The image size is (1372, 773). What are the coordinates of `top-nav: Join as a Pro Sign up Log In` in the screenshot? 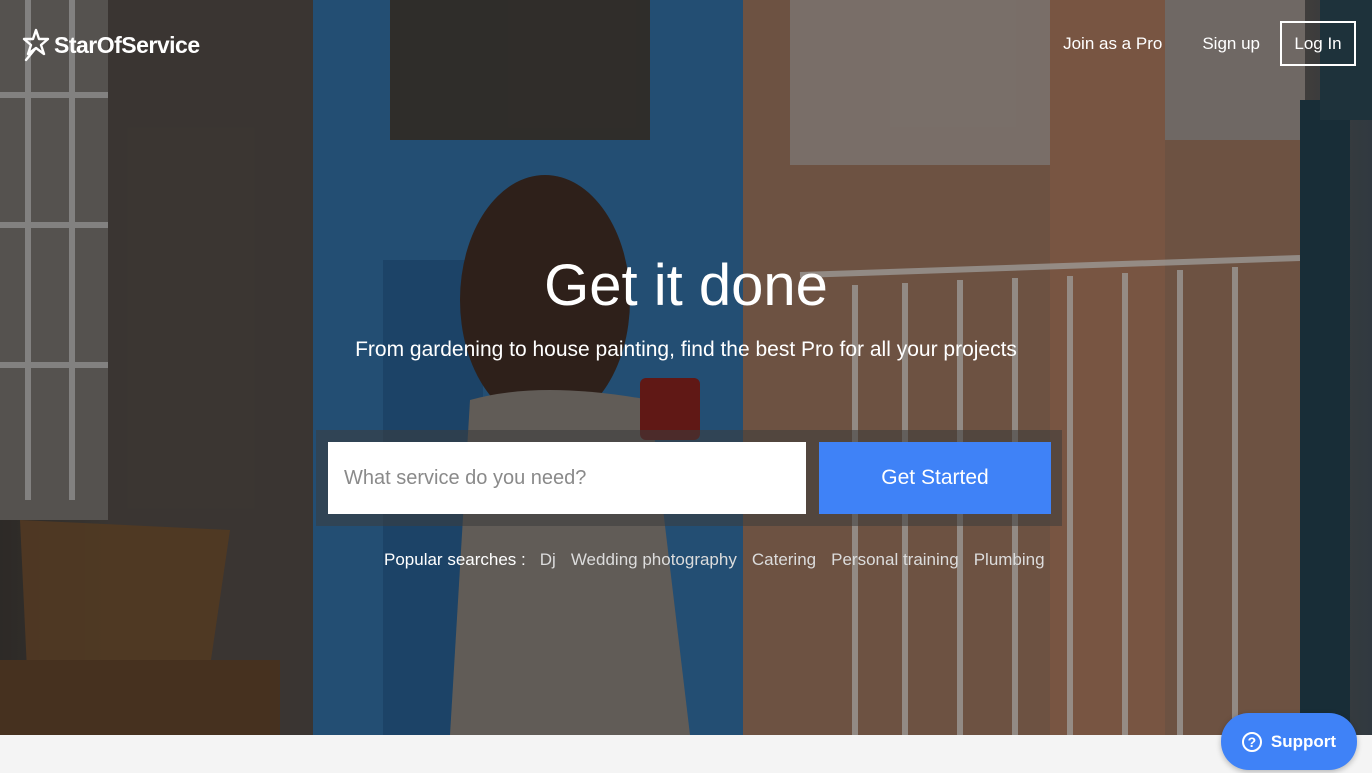 It's located at (1209, 43).